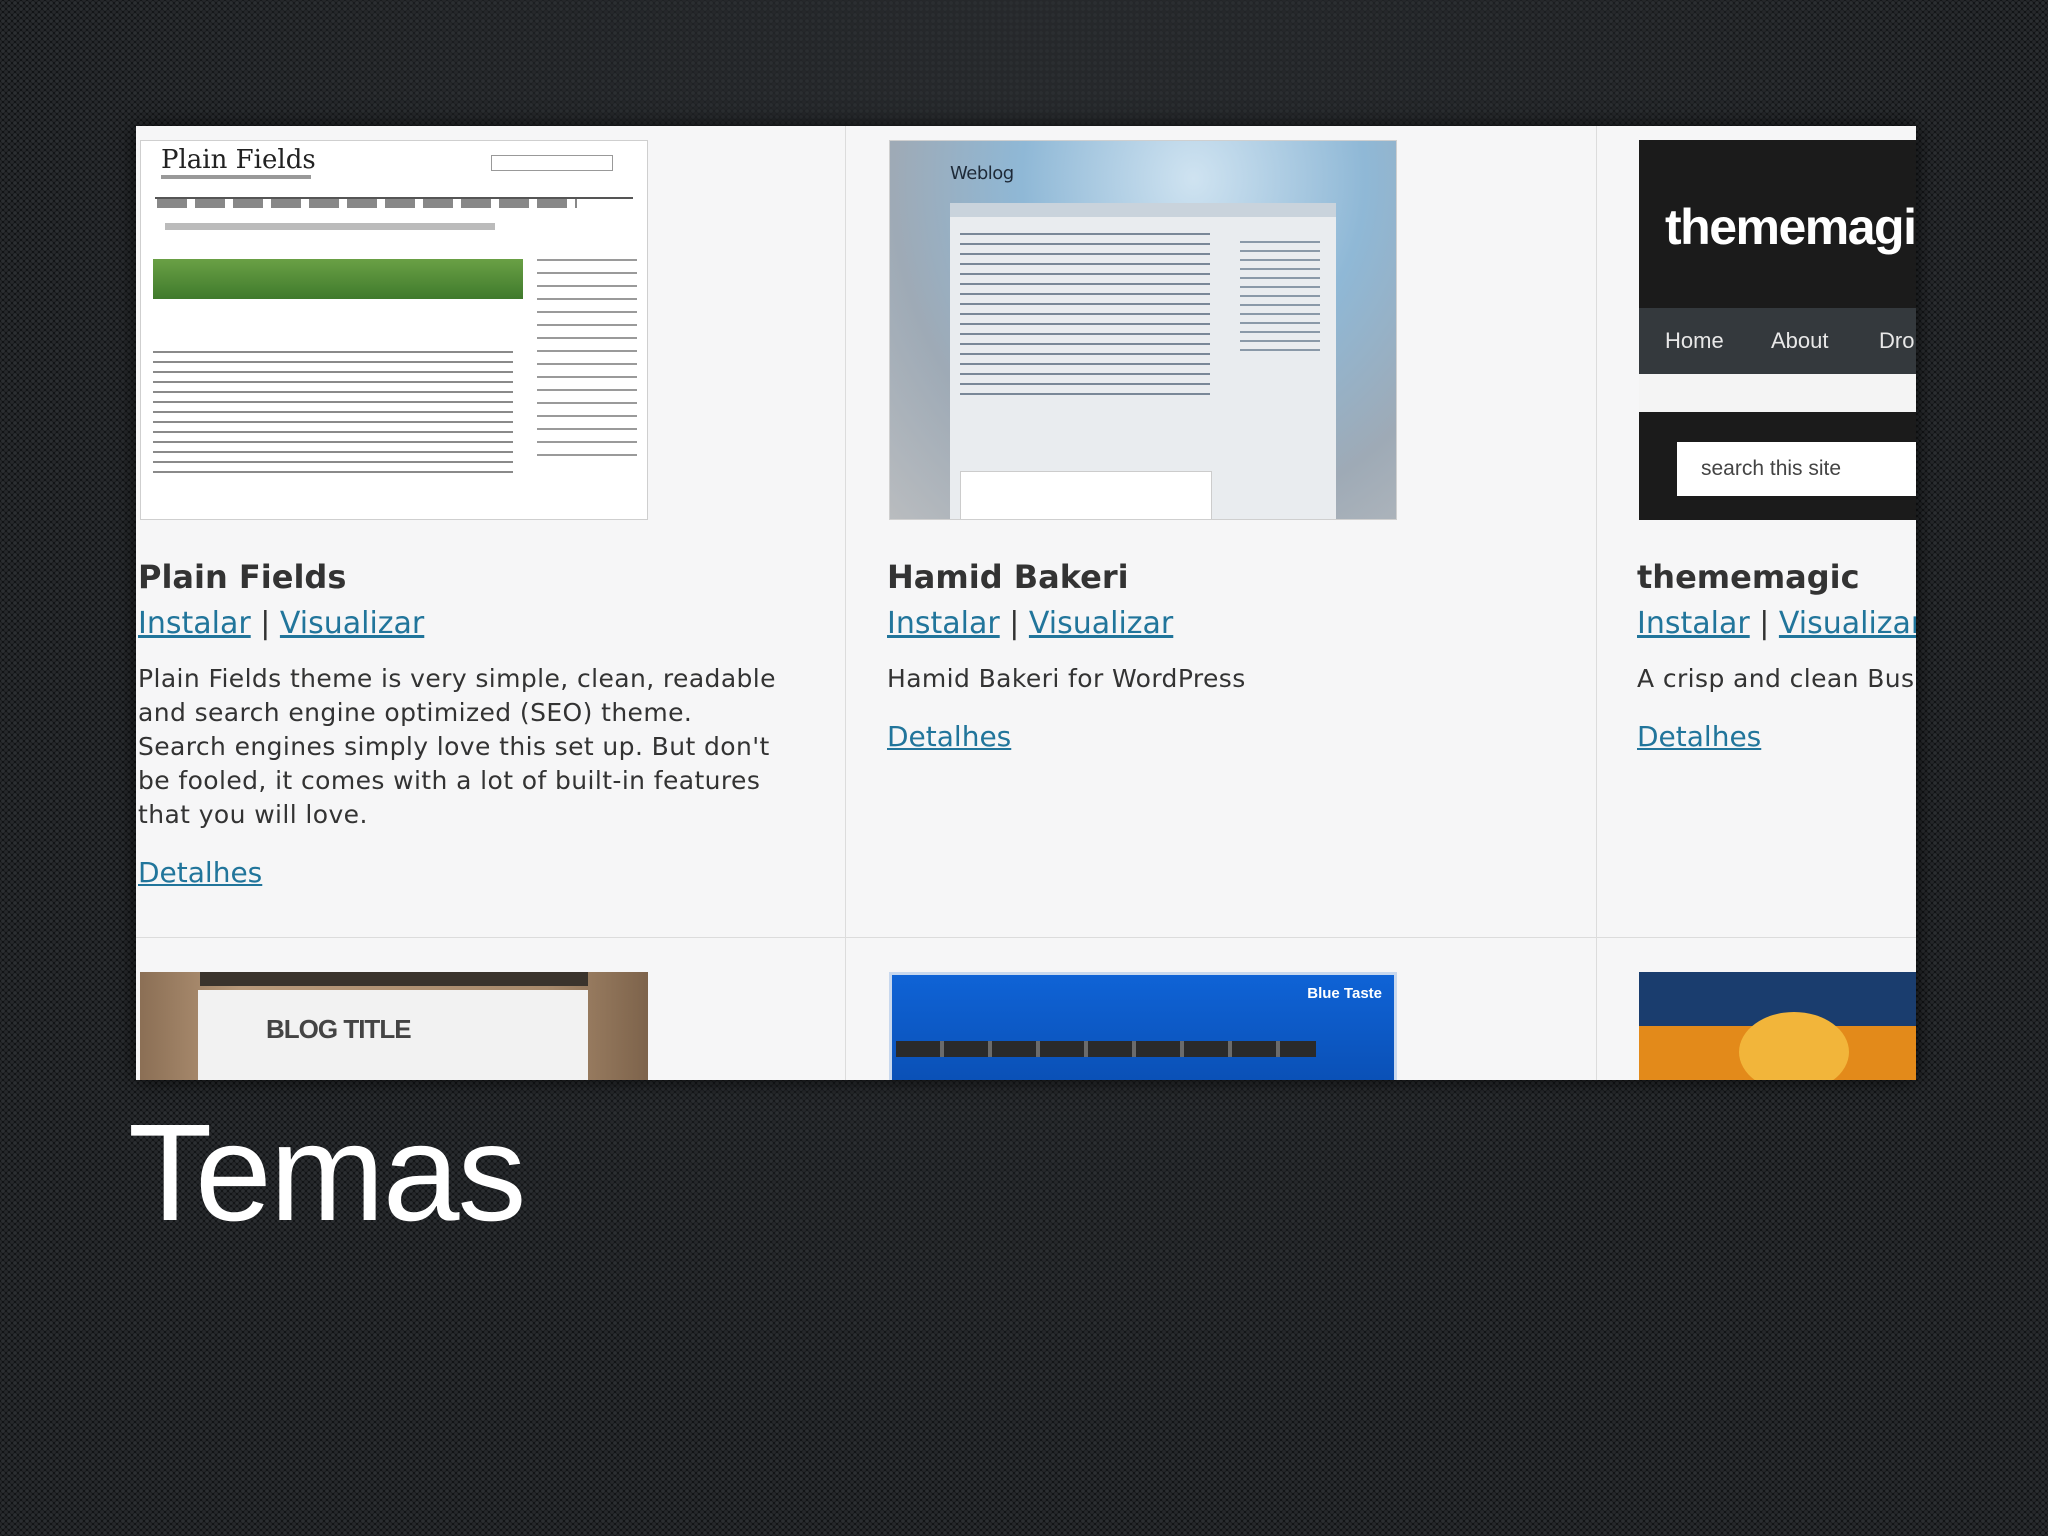  What do you see at coordinates (1026, 937) in the screenshot?
I see `row-divider` at bounding box center [1026, 937].